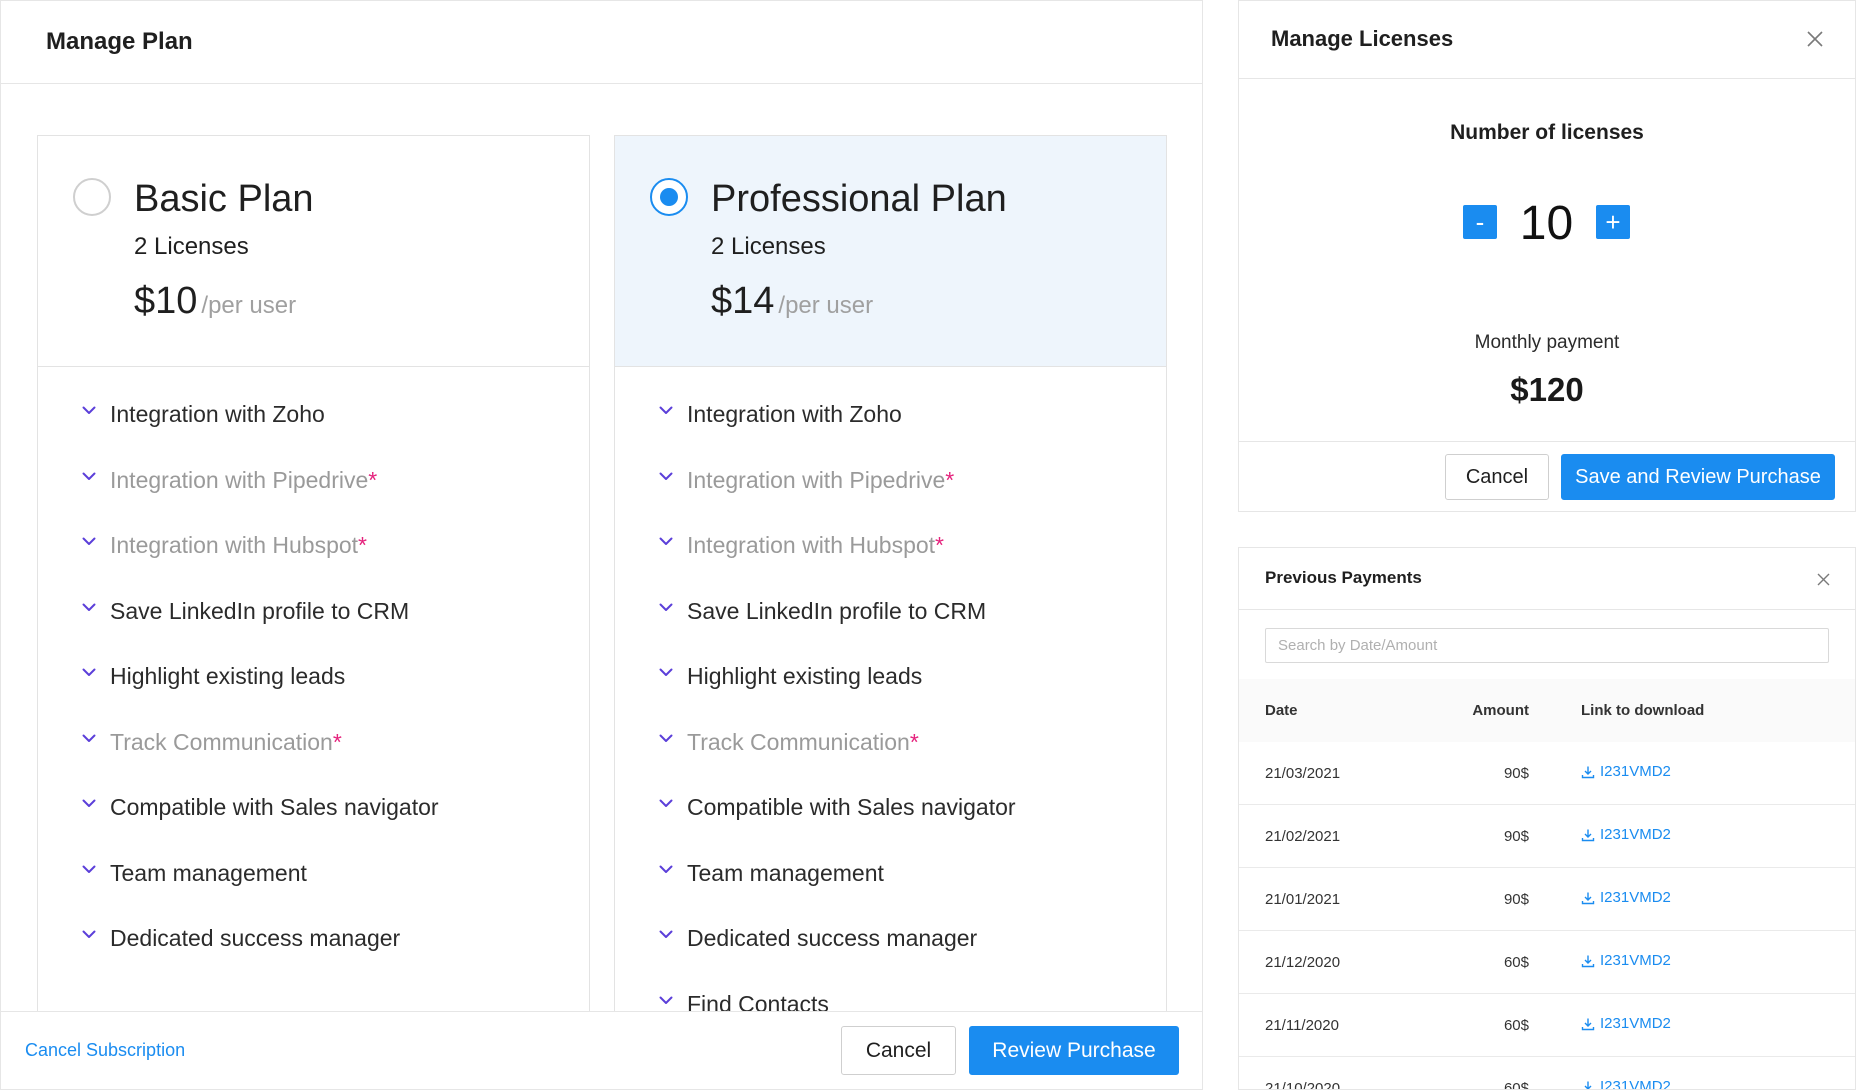  I want to click on feature-item: Save LinkedIn profile to CRM, so click(890, 631).